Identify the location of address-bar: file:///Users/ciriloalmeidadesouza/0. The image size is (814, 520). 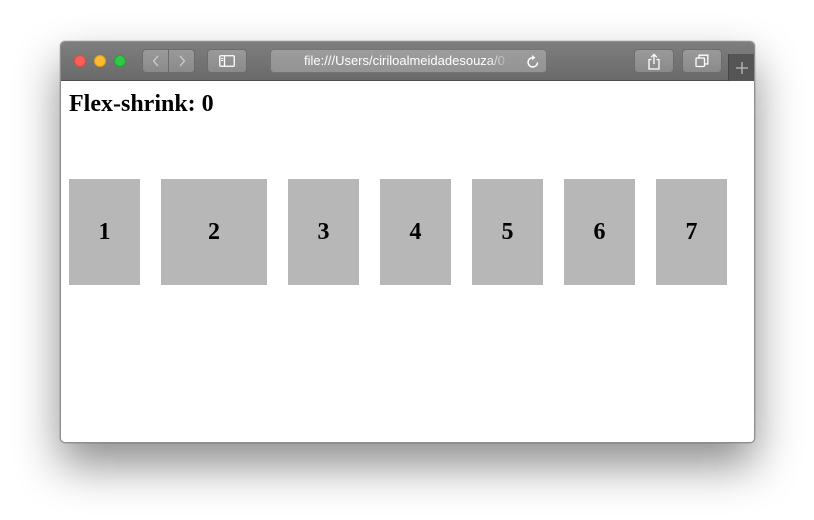
(408, 61).